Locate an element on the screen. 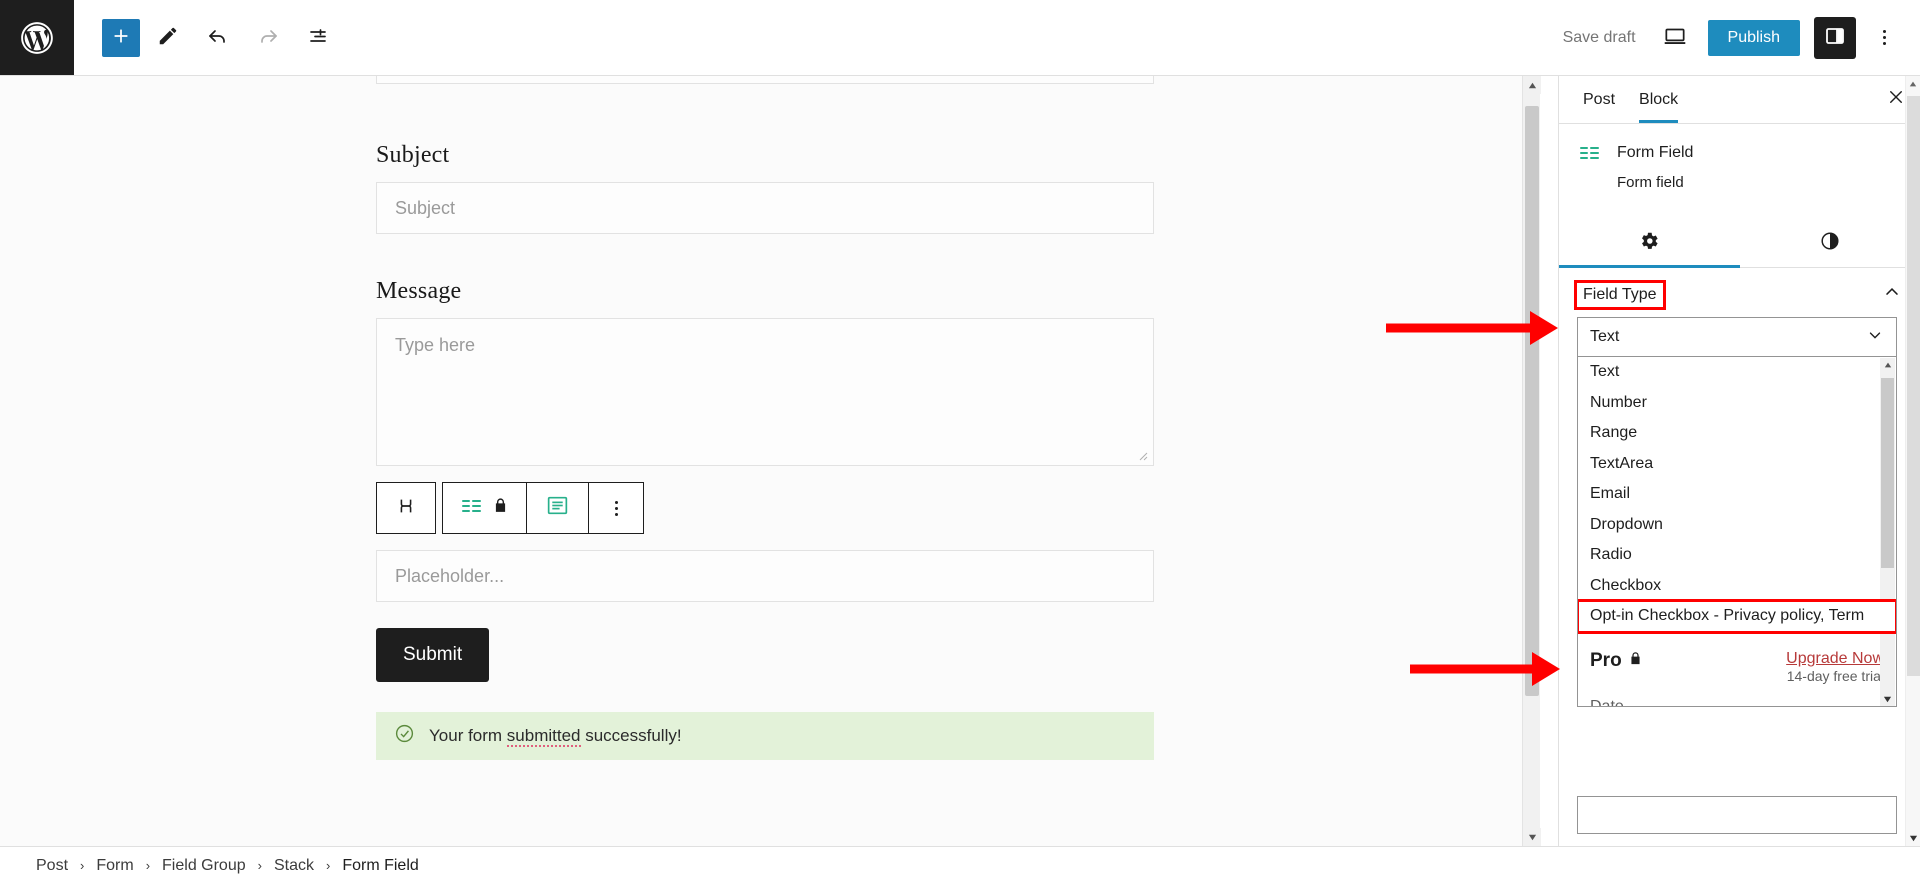 This screenshot has width=1920, height=884. canvas-scroll-up-button is located at coordinates (1532, 85).